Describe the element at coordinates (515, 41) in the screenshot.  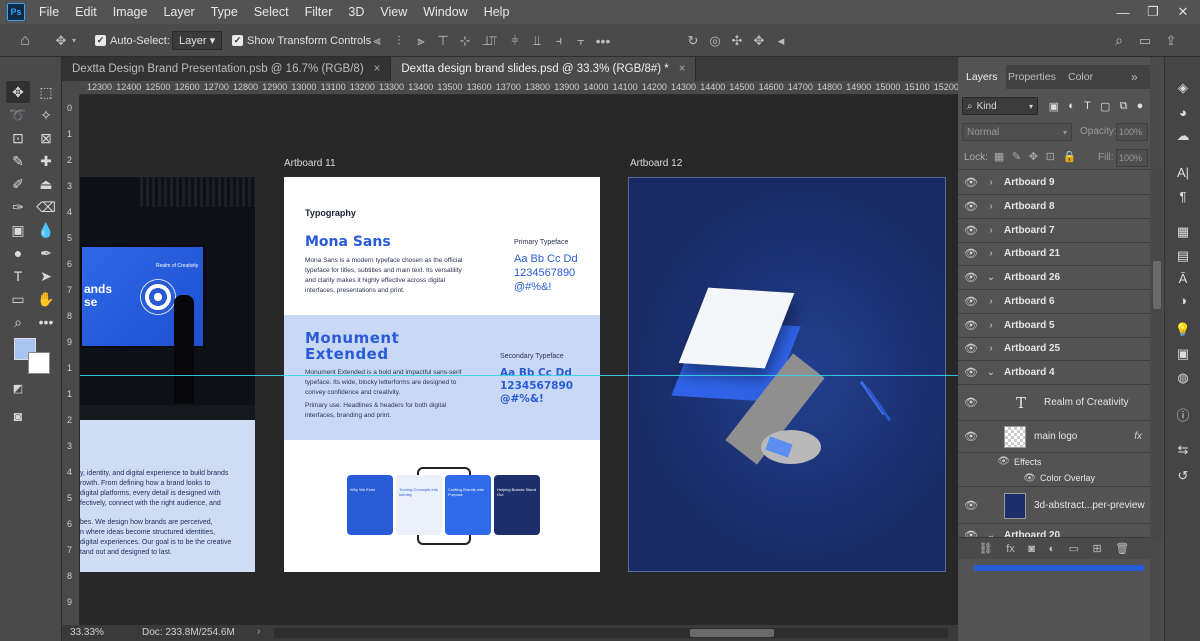
I see `distribute-middle-icon: ⫩` at that location.